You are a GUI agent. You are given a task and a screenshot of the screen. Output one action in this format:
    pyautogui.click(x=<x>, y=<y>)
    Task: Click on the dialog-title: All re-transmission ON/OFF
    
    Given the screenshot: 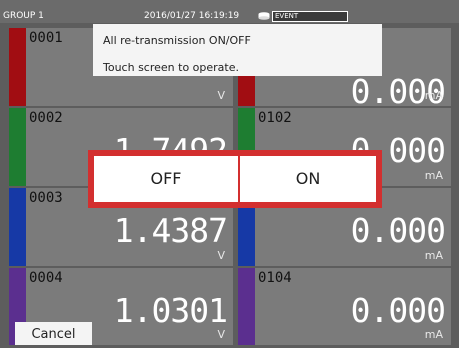 What is the action you would take?
    pyautogui.click(x=177, y=40)
    